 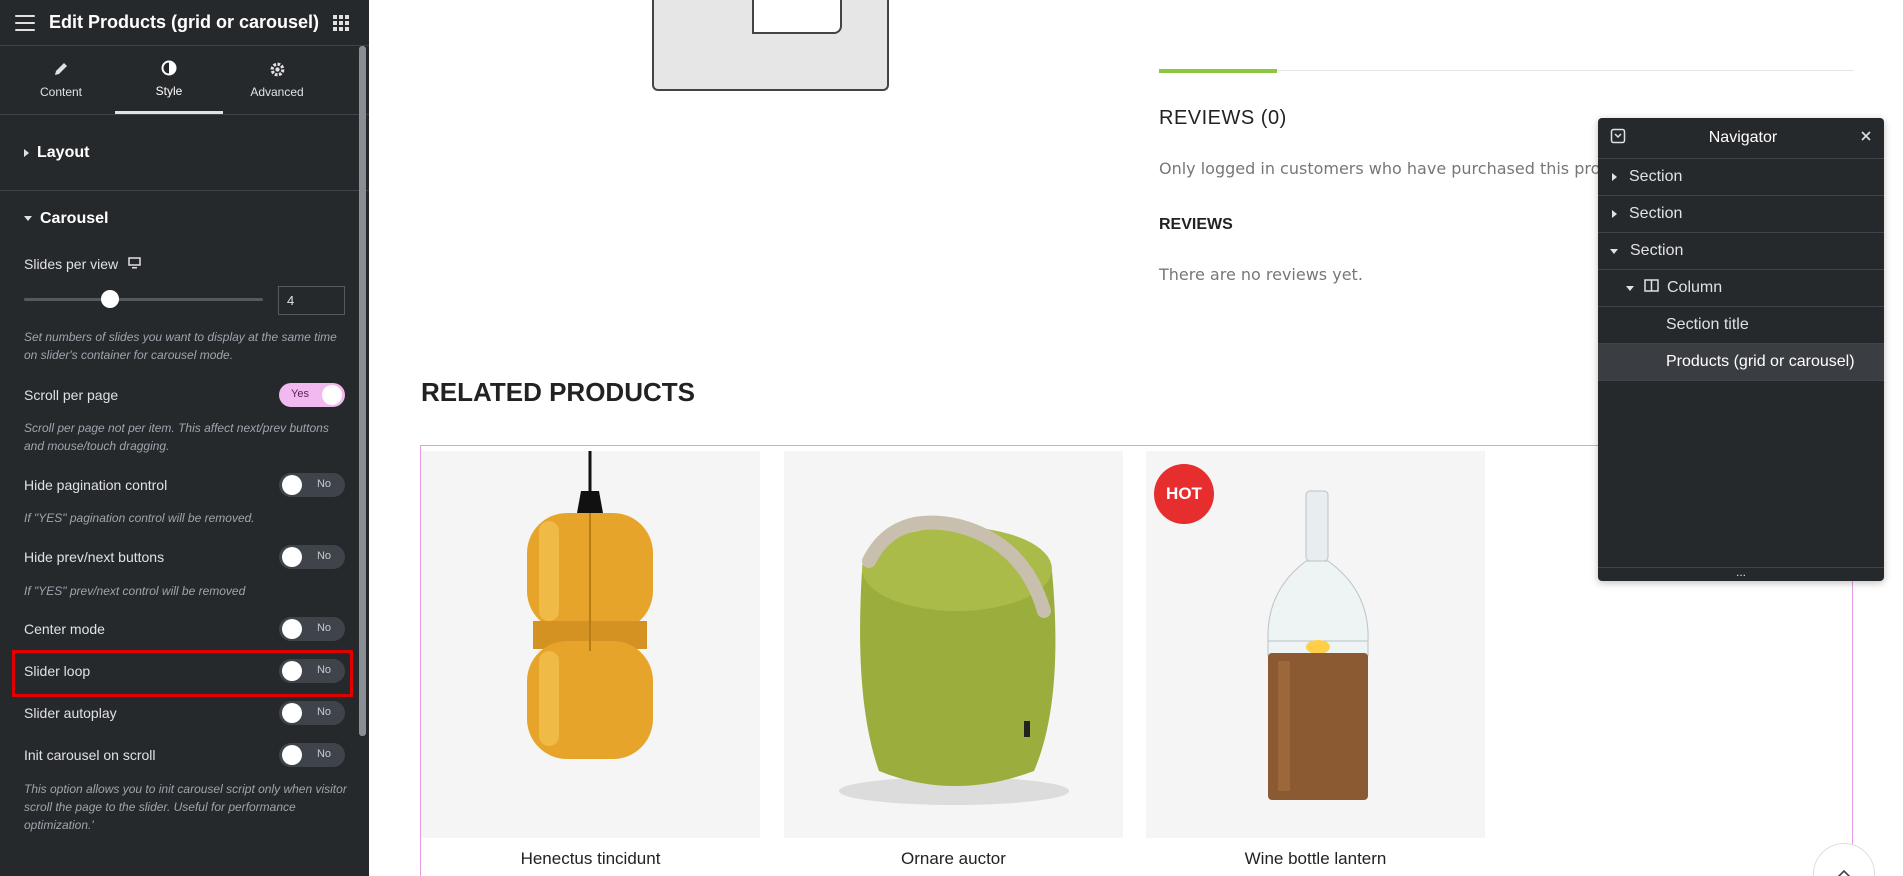 I want to click on section-layout: Layout, so click(x=184, y=152).